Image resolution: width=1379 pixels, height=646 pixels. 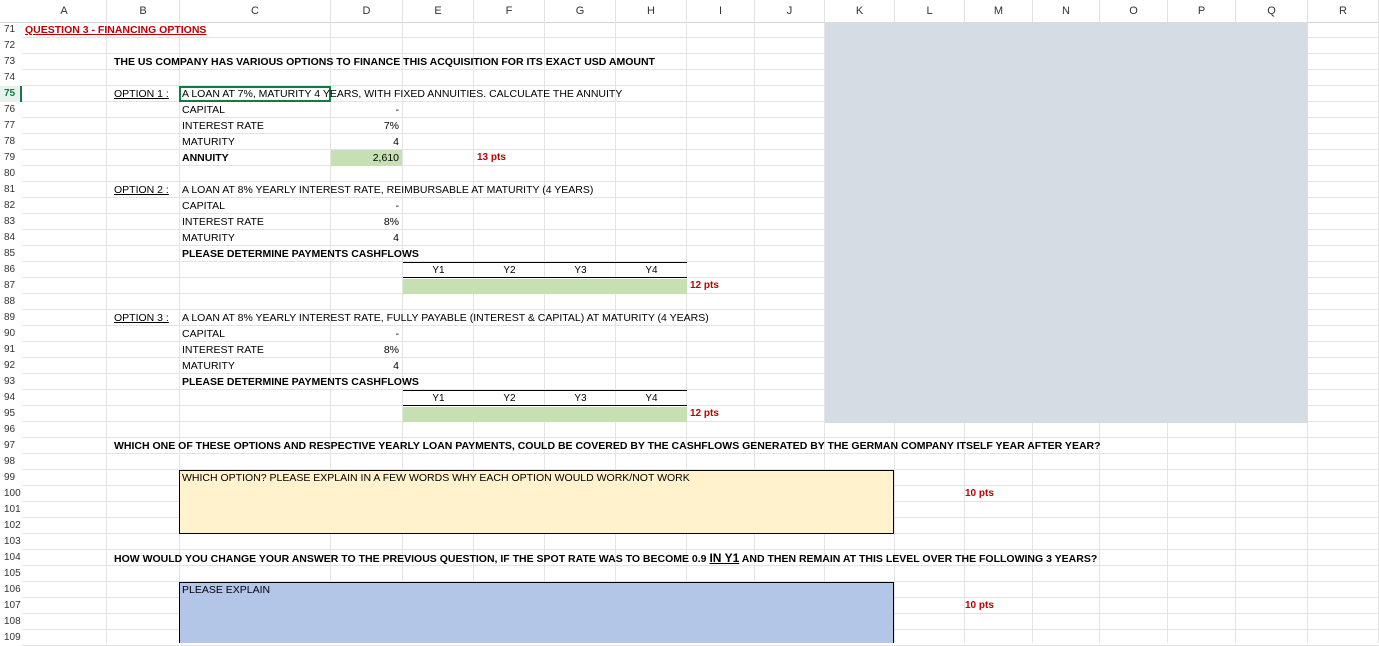 I want to click on row-header: 108, so click(x=11, y=622).